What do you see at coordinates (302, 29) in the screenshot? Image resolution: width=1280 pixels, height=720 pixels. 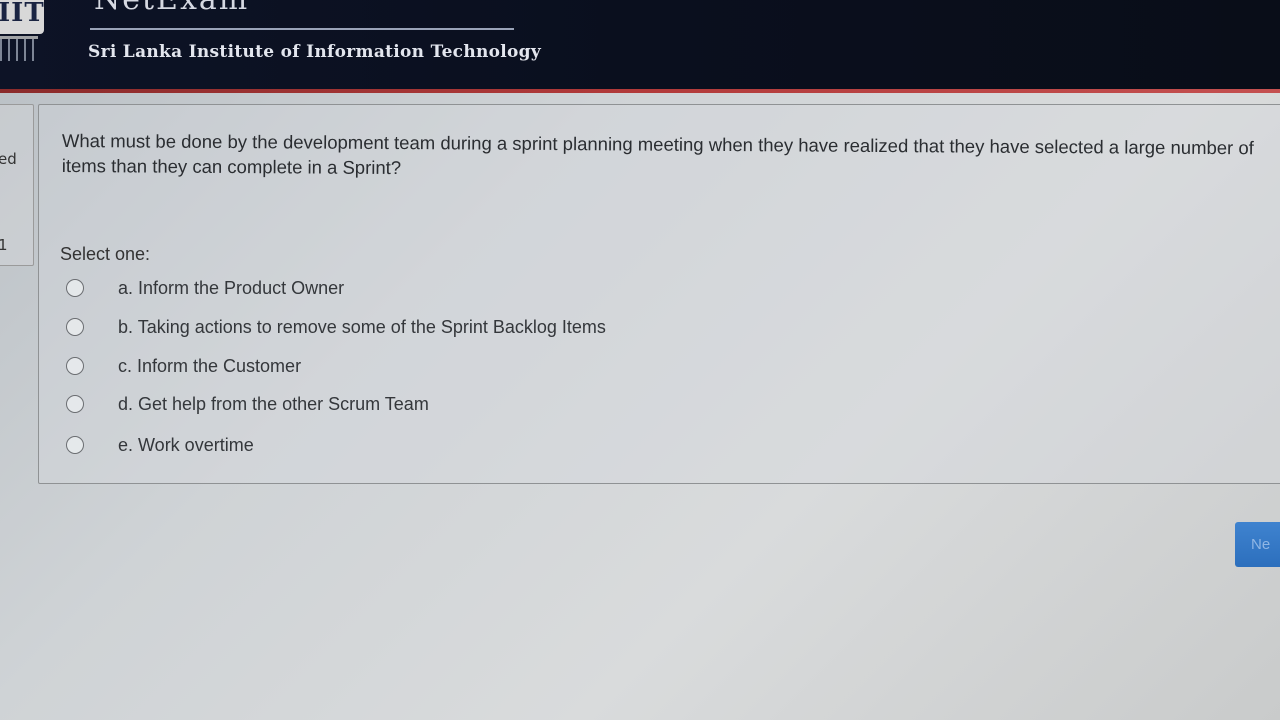 I see `brand-divider` at bounding box center [302, 29].